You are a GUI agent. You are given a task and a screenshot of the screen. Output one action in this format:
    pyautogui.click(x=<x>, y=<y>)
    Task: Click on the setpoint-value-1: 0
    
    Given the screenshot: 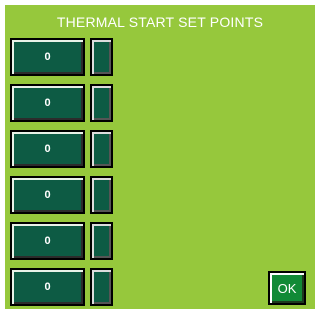 What is the action you would take?
    pyautogui.click(x=47, y=57)
    